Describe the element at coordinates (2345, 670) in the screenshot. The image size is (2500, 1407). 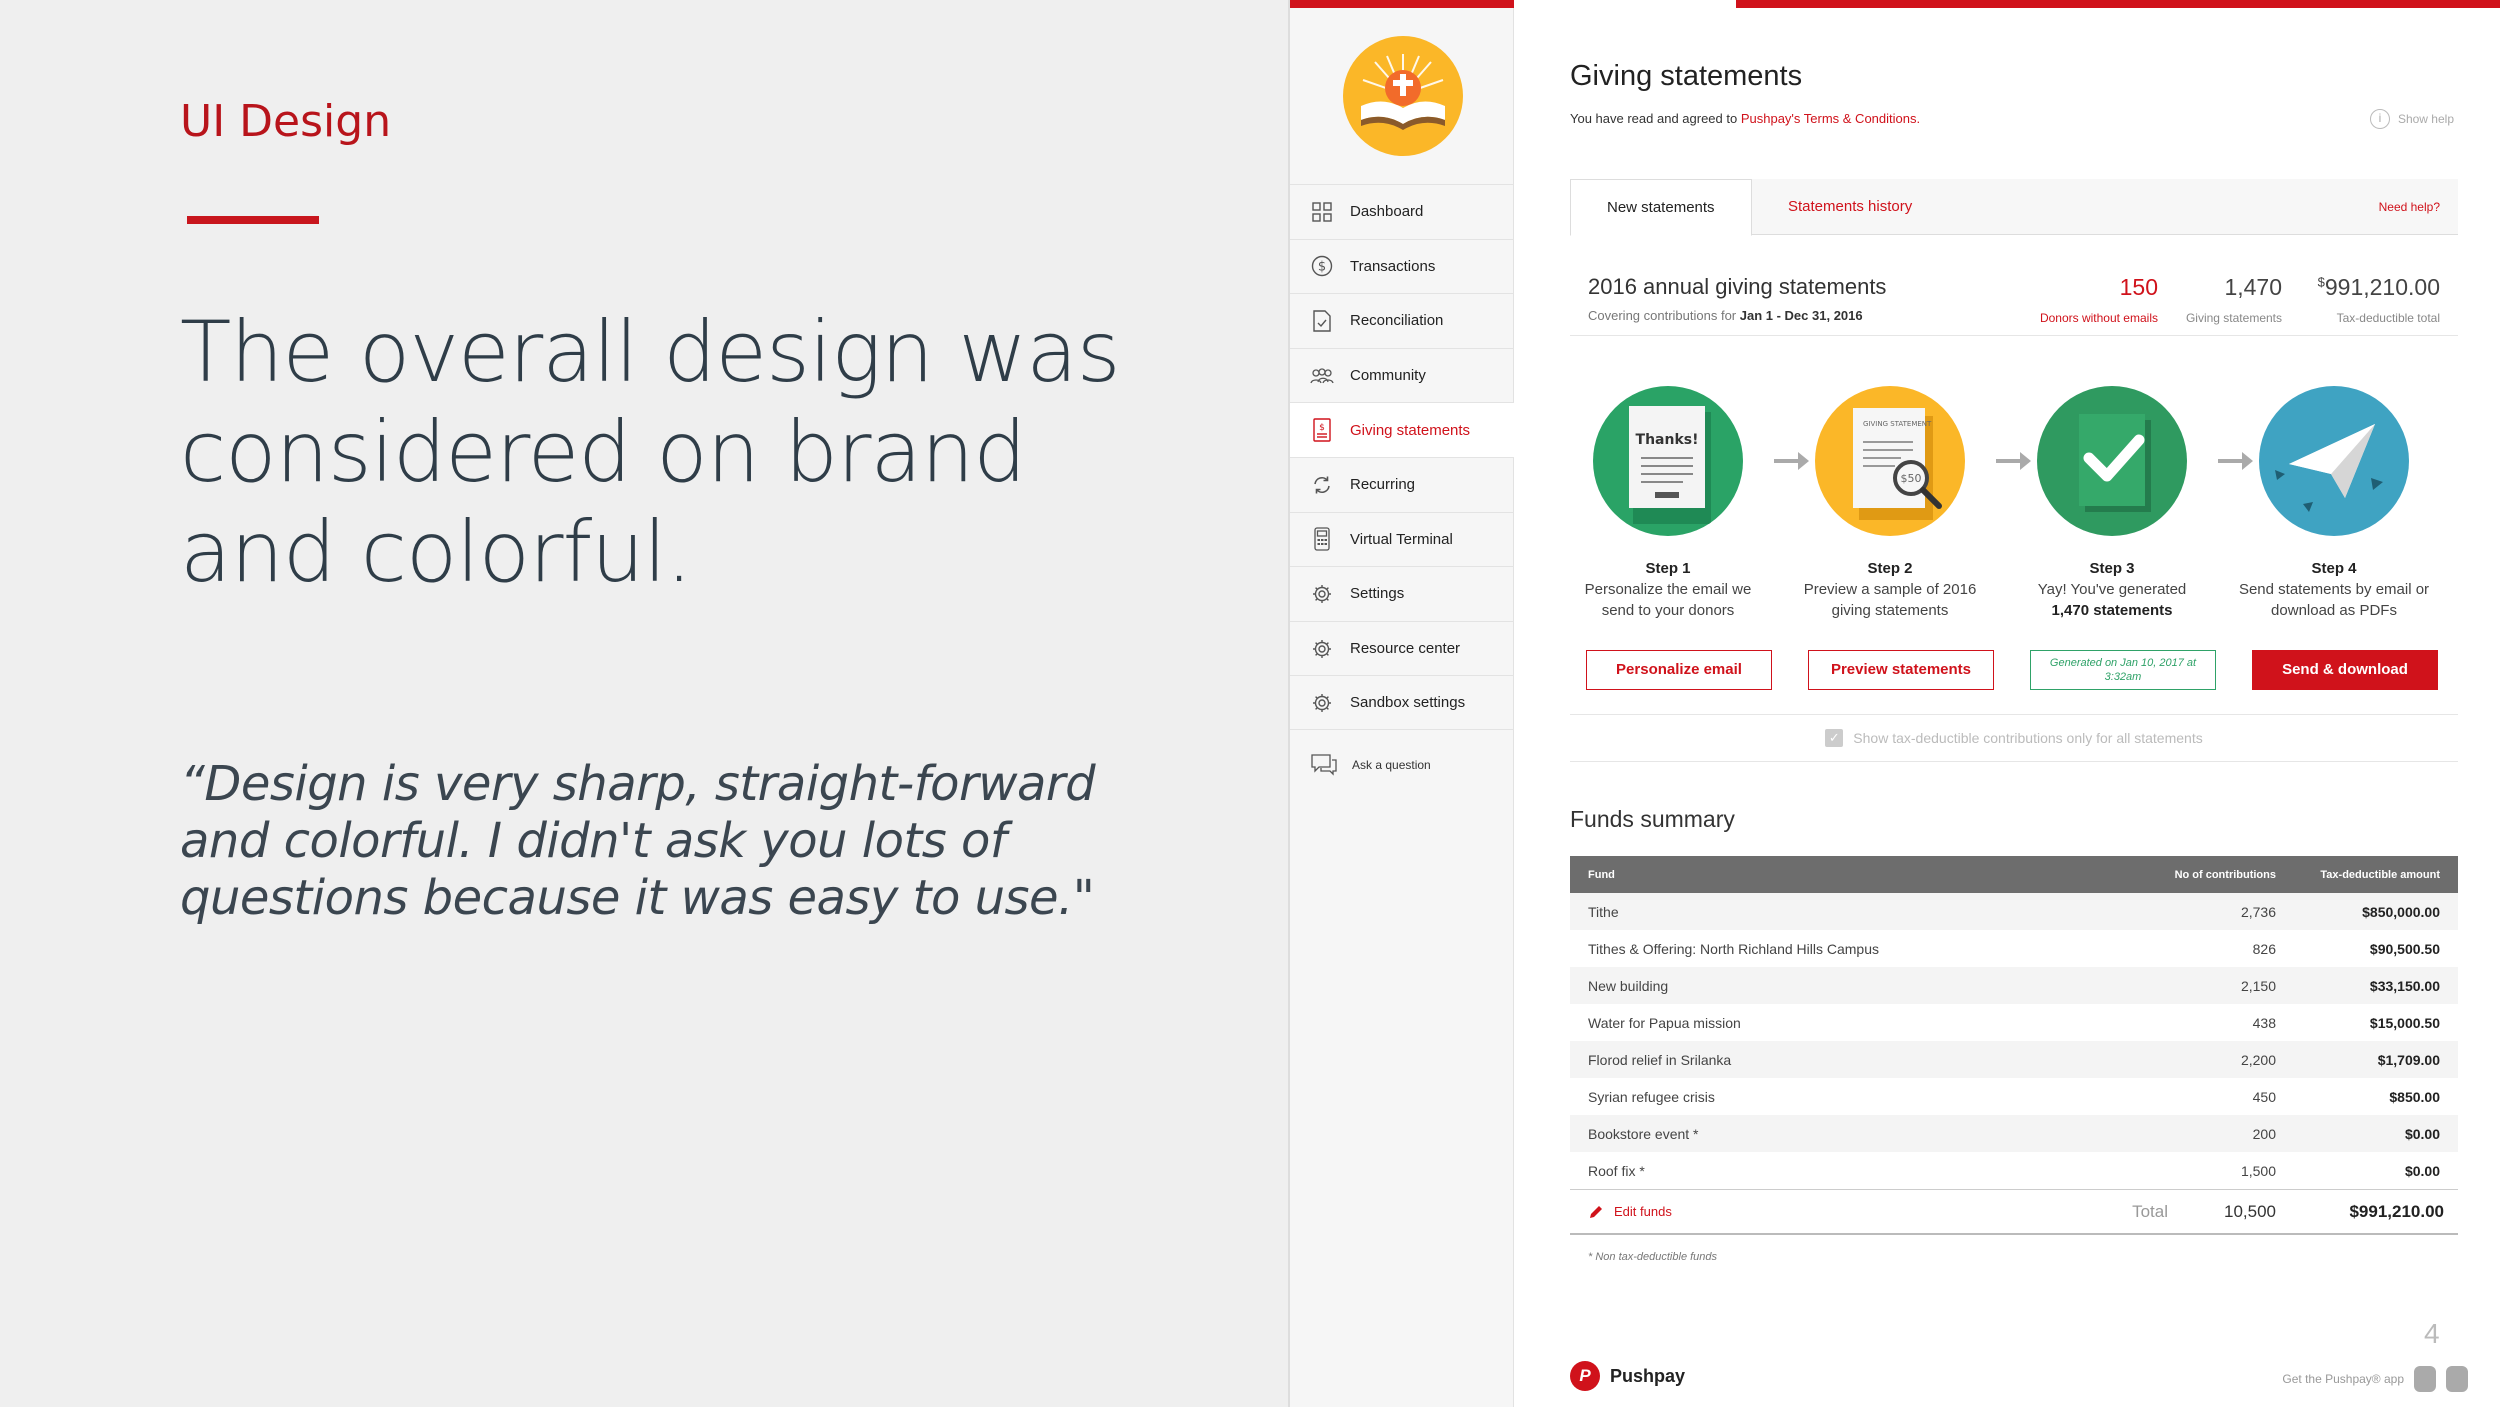
I see `send-download-button: Send & download` at that location.